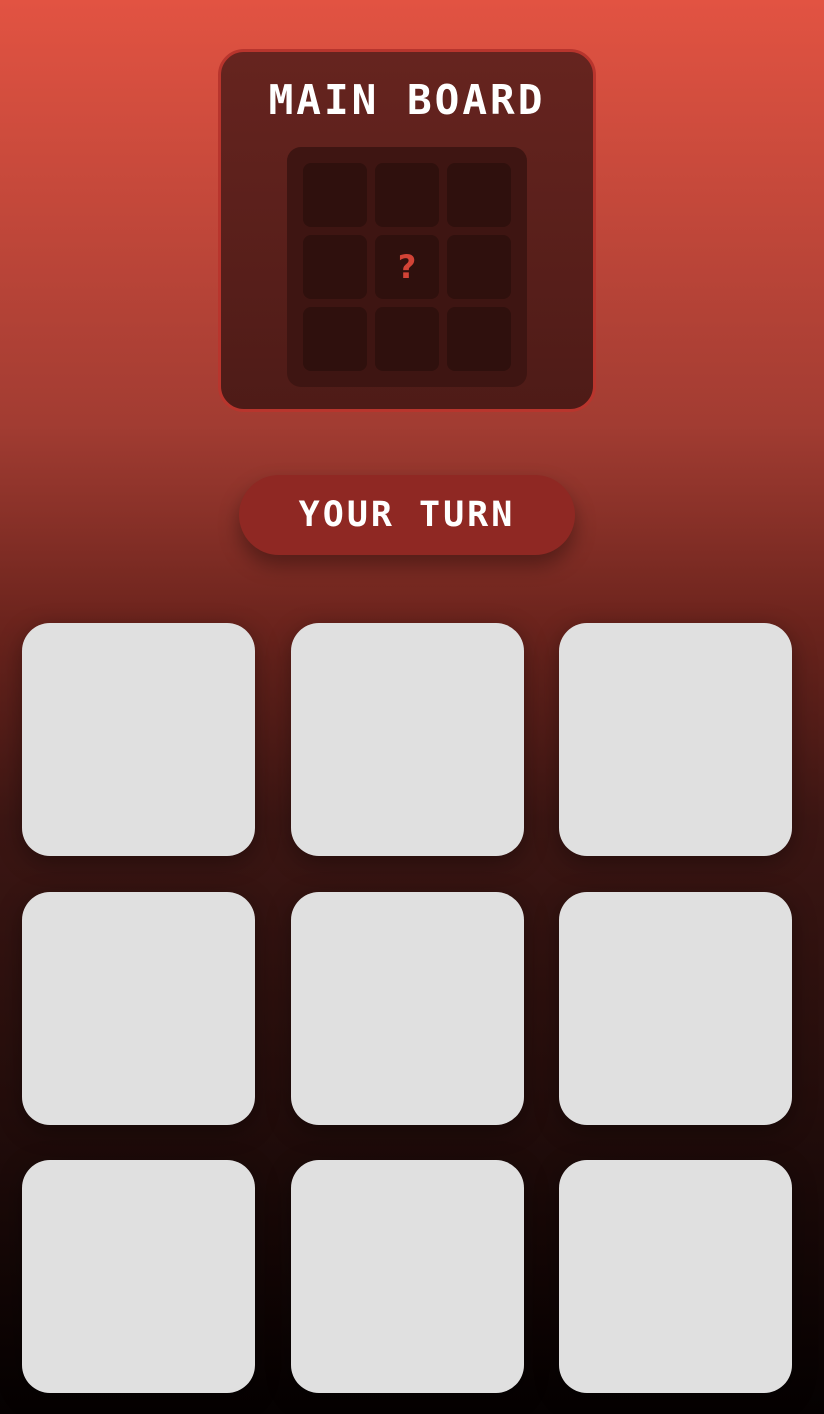 The image size is (824, 1414). I want to click on main-board-panel: MAIN BOARD ?, so click(407, 230).